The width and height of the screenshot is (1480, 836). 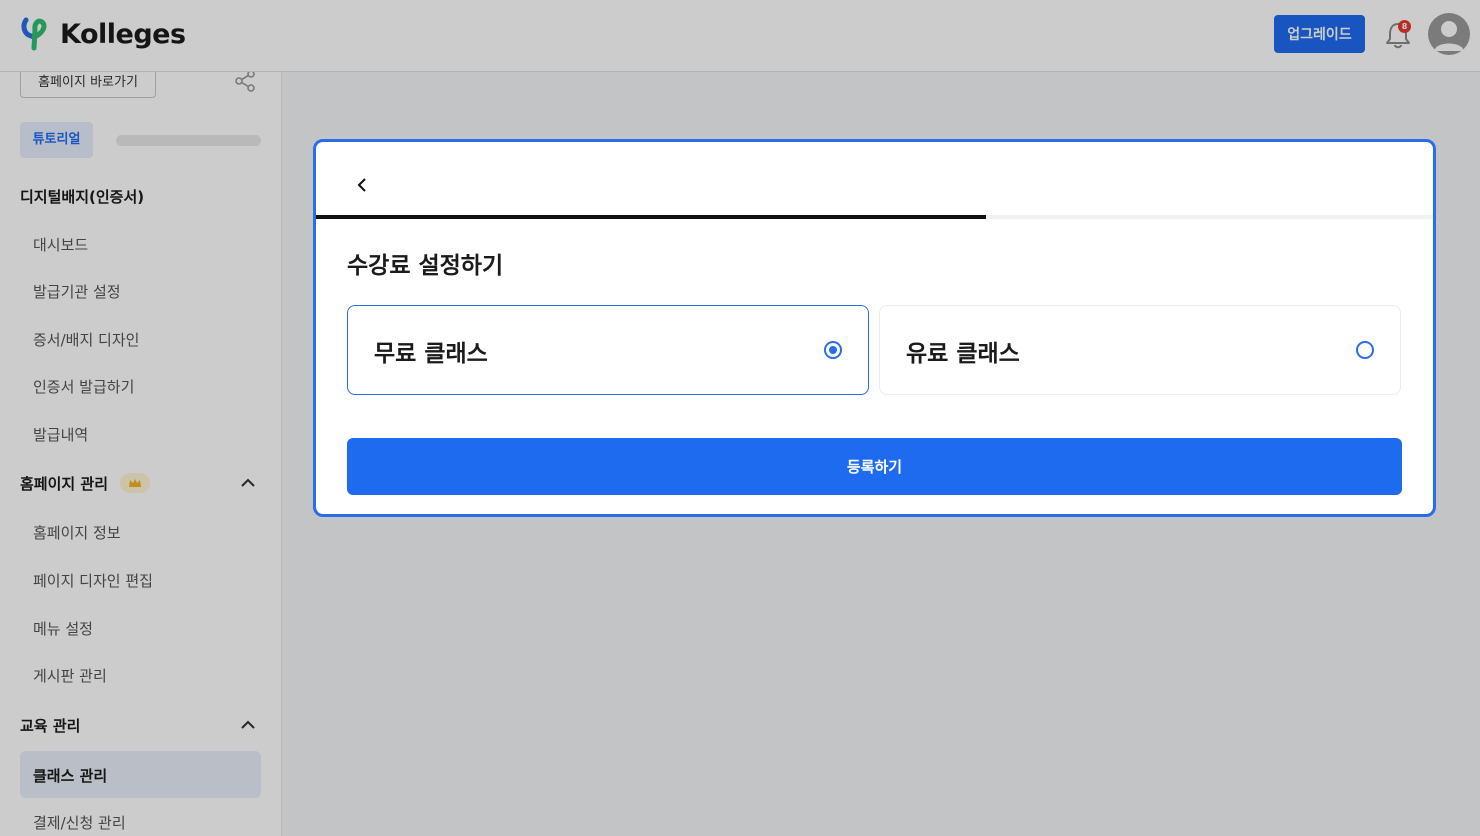 I want to click on radio-unselected, so click(x=1365, y=350).